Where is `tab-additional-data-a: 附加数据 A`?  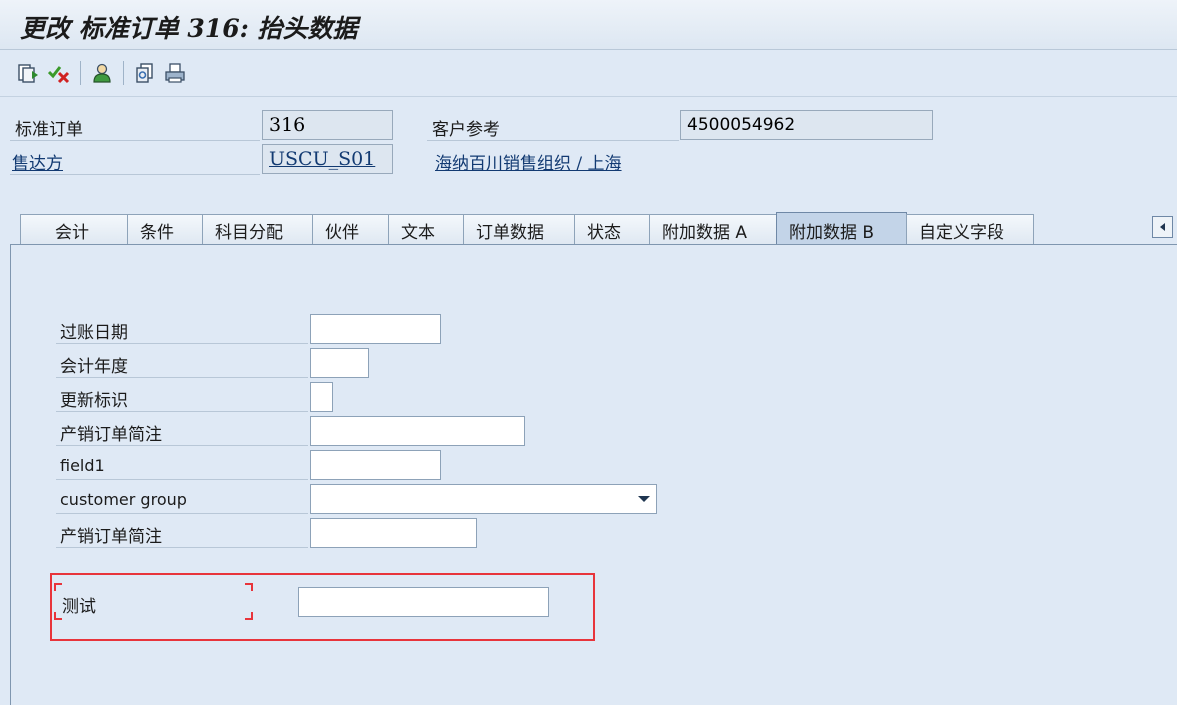
tab-additional-data-a: 附加数据 A is located at coordinates (713, 229).